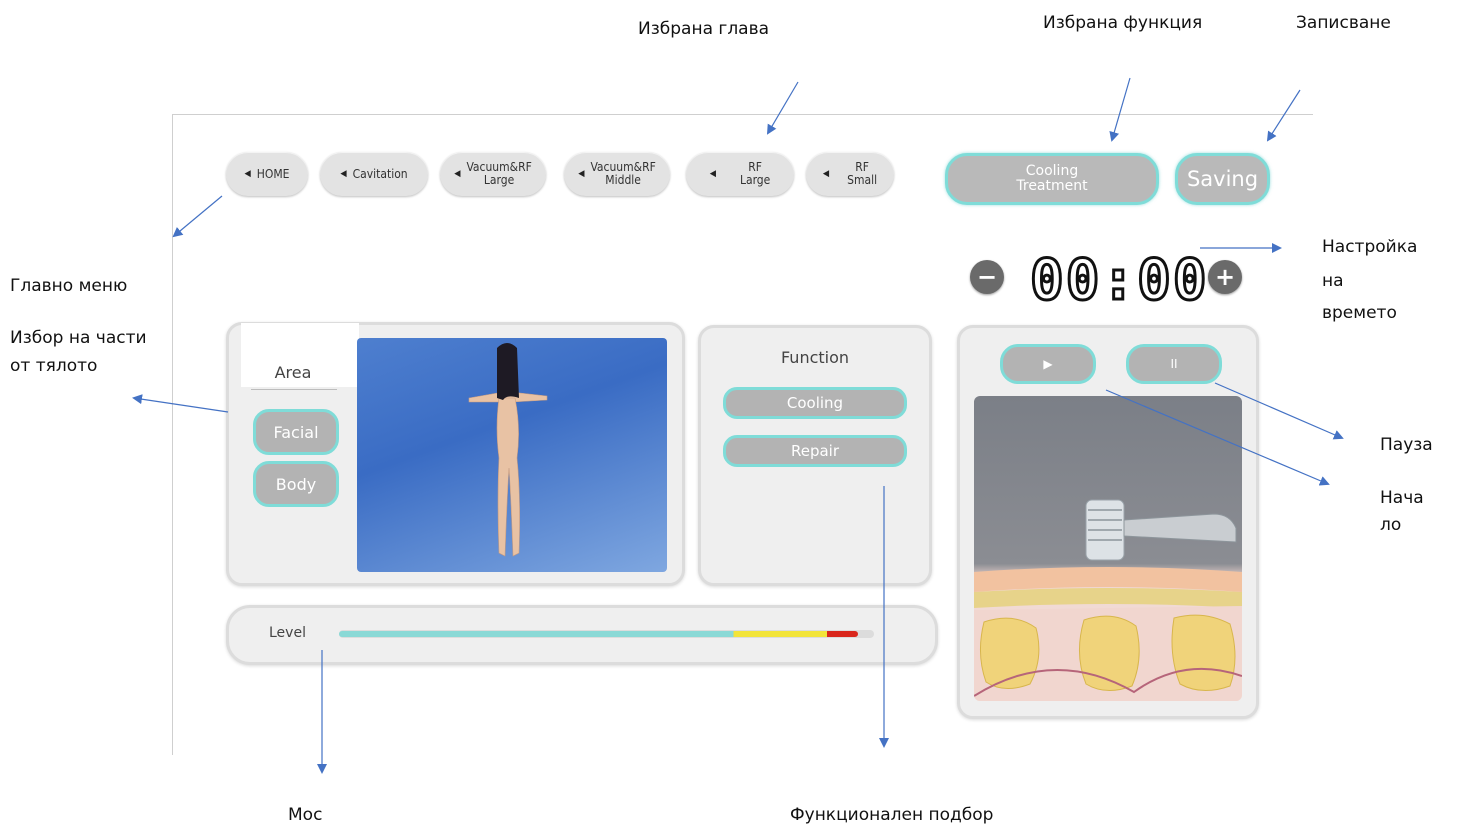  I want to click on arrow-selected-head, so click(782, 108).